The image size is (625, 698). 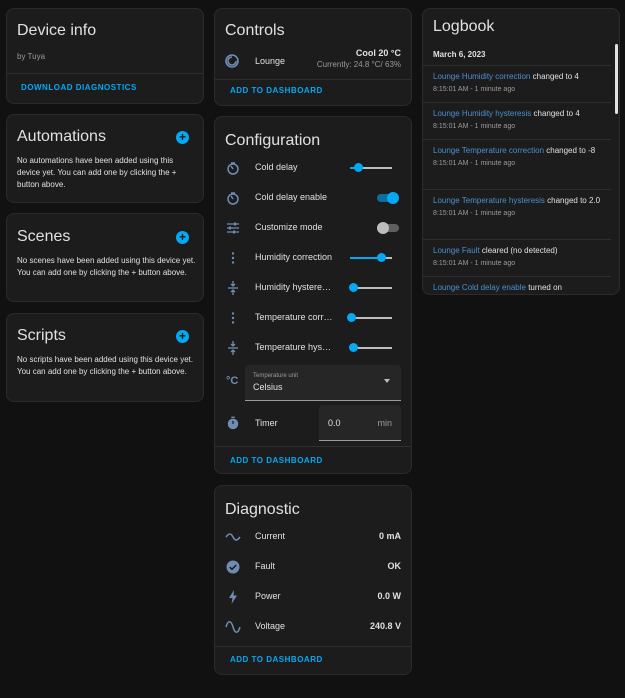 What do you see at coordinates (182, 237) in the screenshot?
I see `add-scene-button: +` at bounding box center [182, 237].